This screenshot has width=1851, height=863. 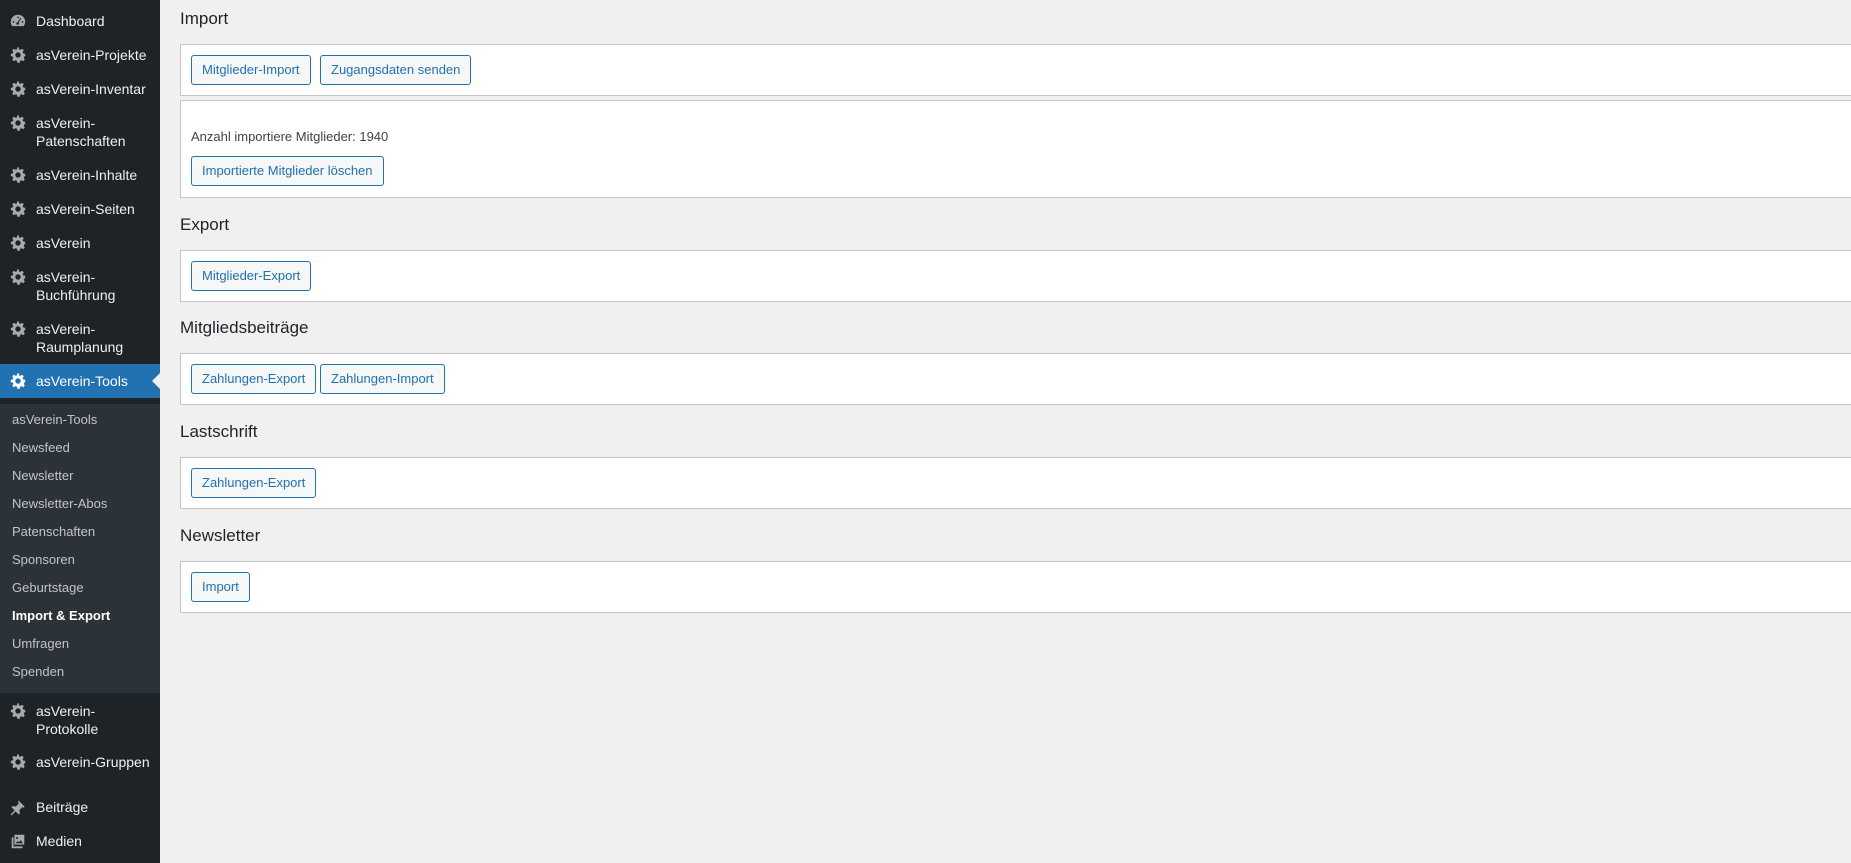 What do you see at coordinates (85, 209) in the screenshot?
I see `menu-label: asVerein-Seiten` at bounding box center [85, 209].